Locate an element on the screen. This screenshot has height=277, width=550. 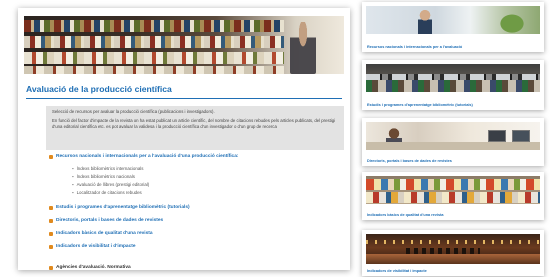
thumbnail-card-indicadors-visibilitat: Indicadors de visibilitat i impacte is located at coordinates (453, 253).